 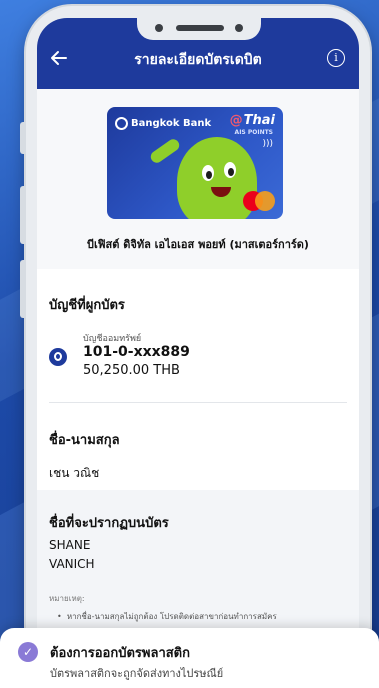 What do you see at coordinates (165, 151) in the screenshot?
I see `mascot-arm` at bounding box center [165, 151].